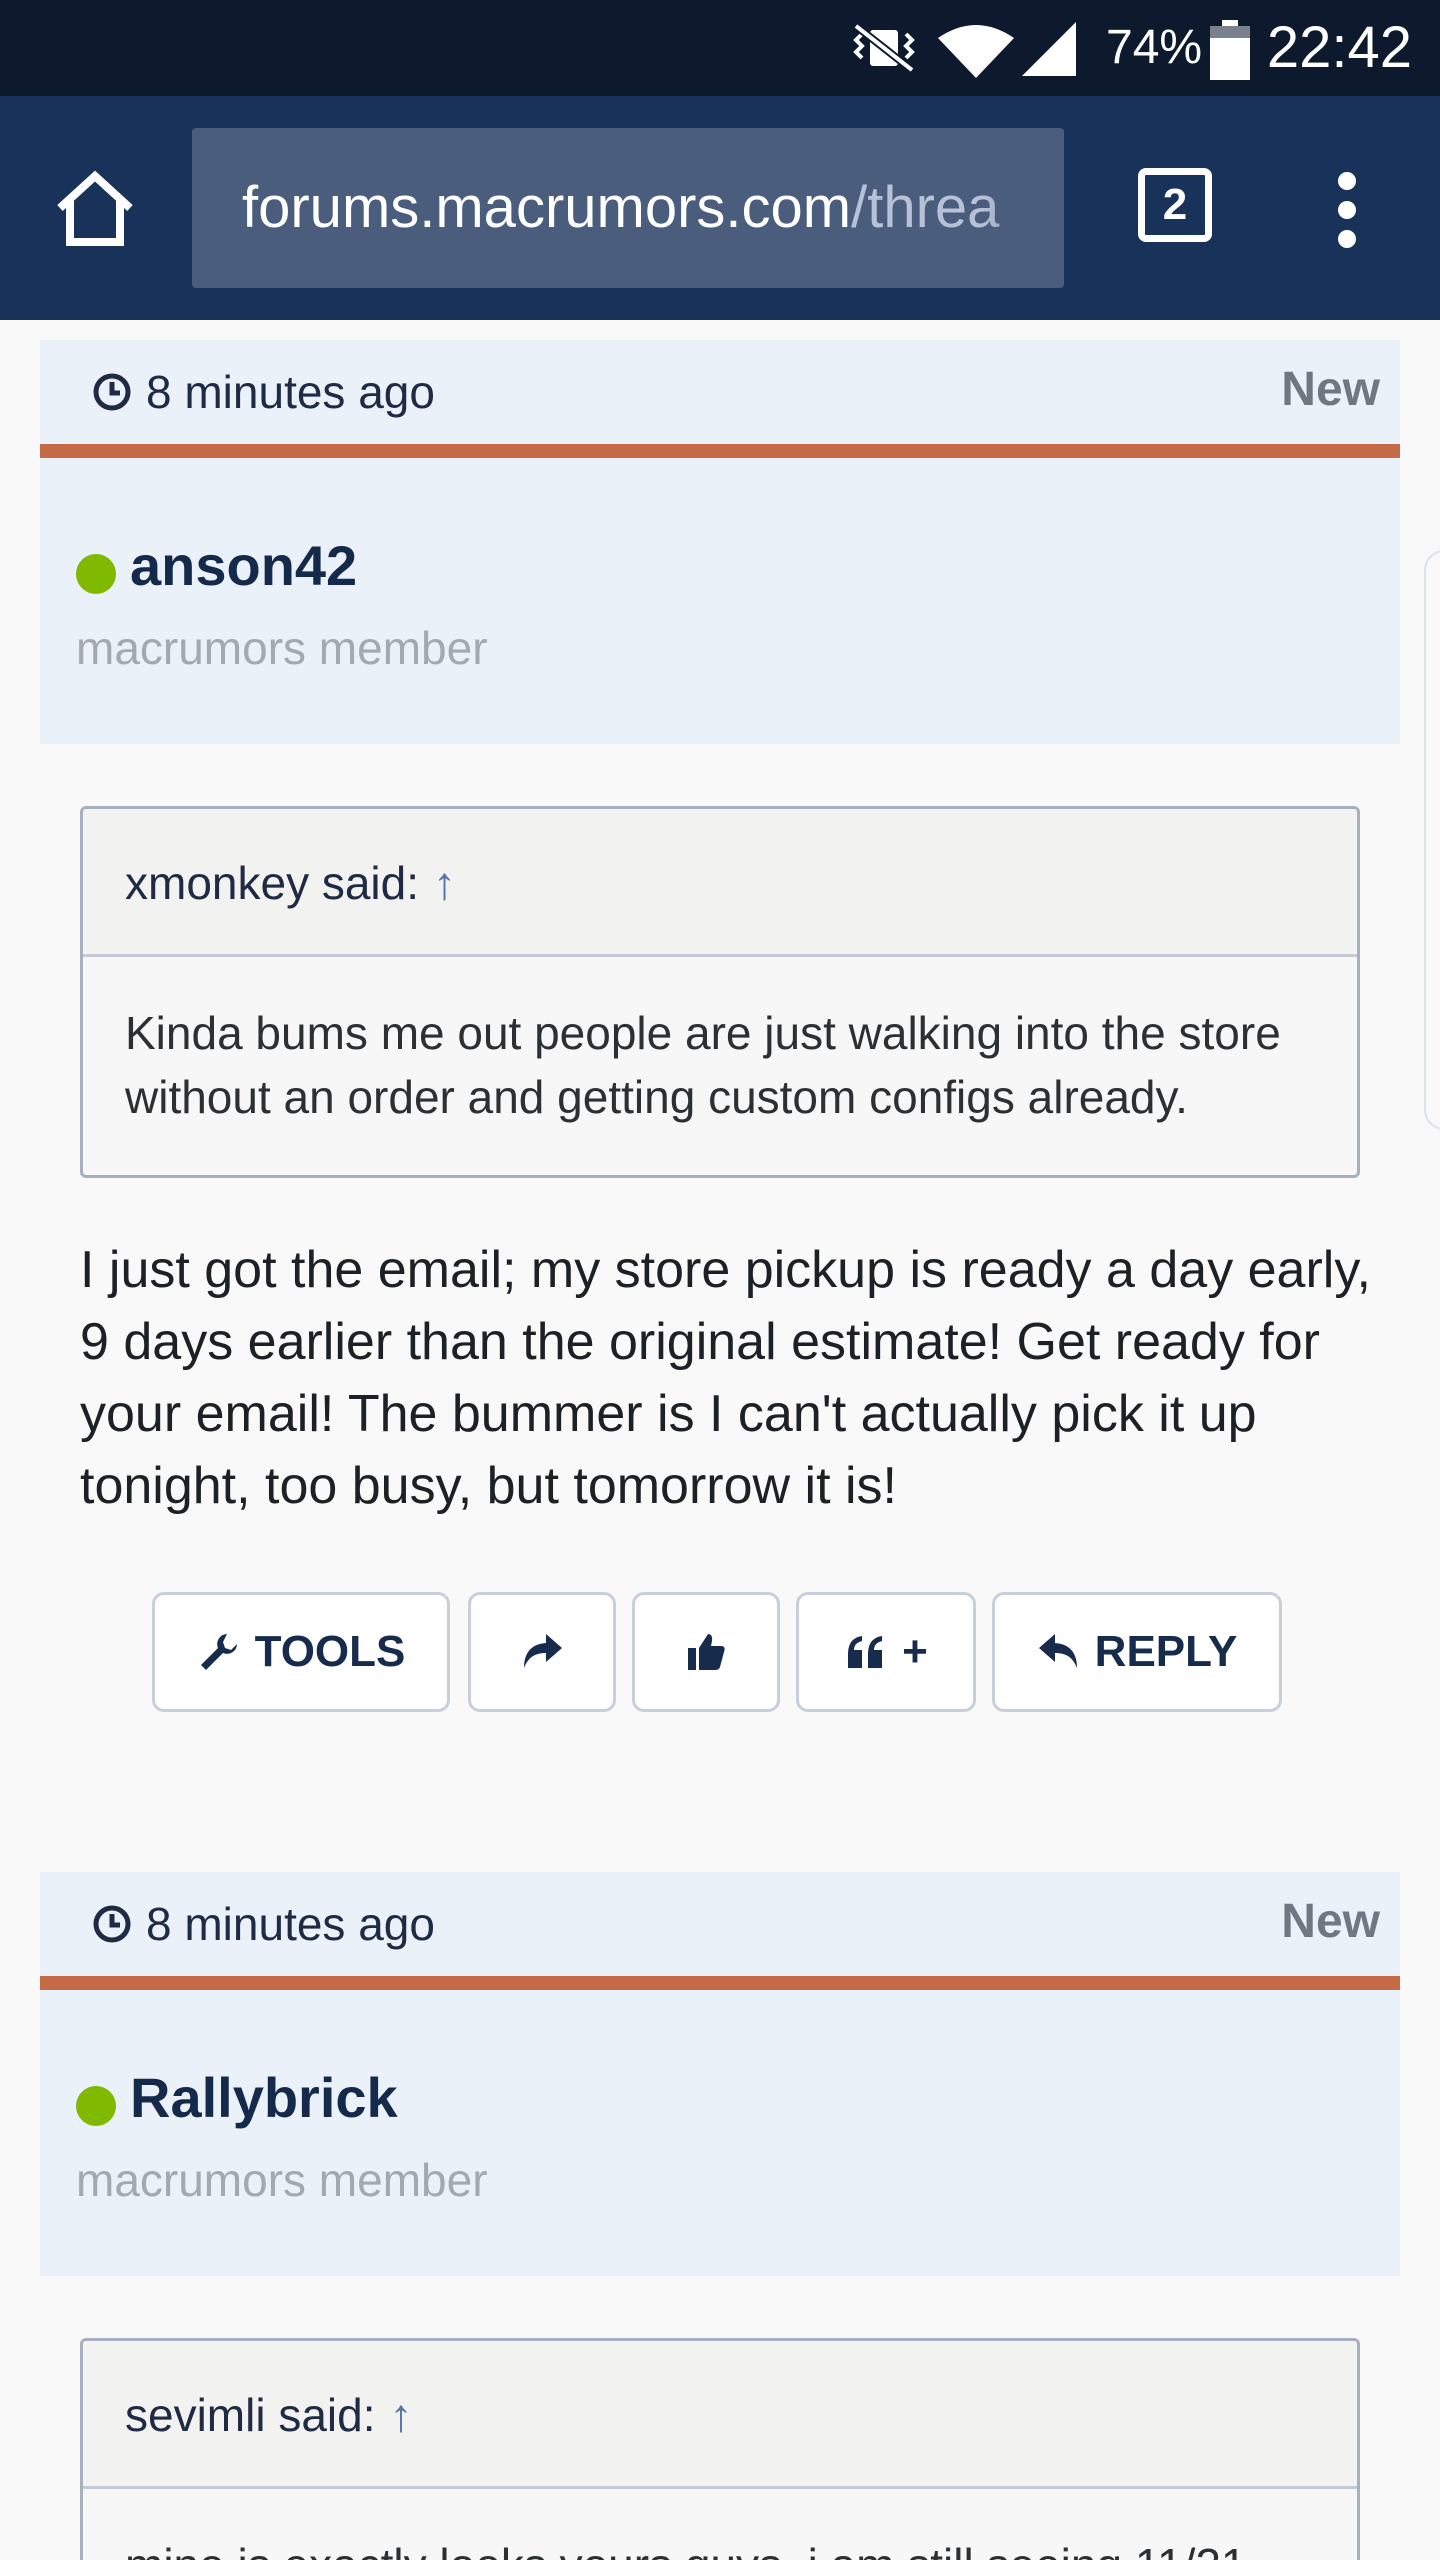  I want to click on home-icon, so click(95, 208).